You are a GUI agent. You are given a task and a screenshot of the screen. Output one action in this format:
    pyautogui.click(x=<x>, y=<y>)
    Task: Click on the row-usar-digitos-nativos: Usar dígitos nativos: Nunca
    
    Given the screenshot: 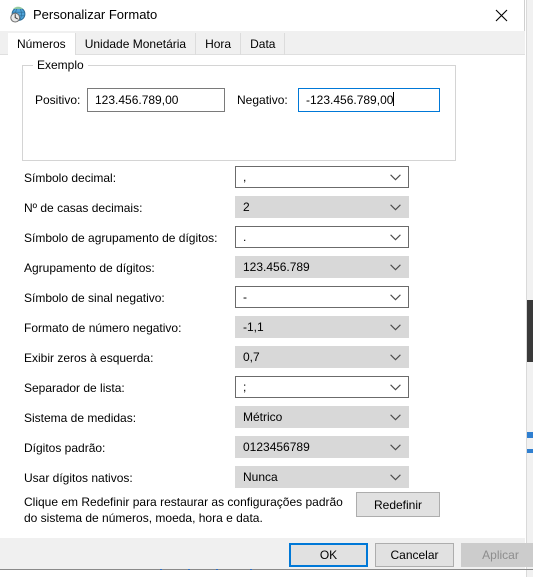 What is the action you would take?
    pyautogui.click(x=262, y=480)
    